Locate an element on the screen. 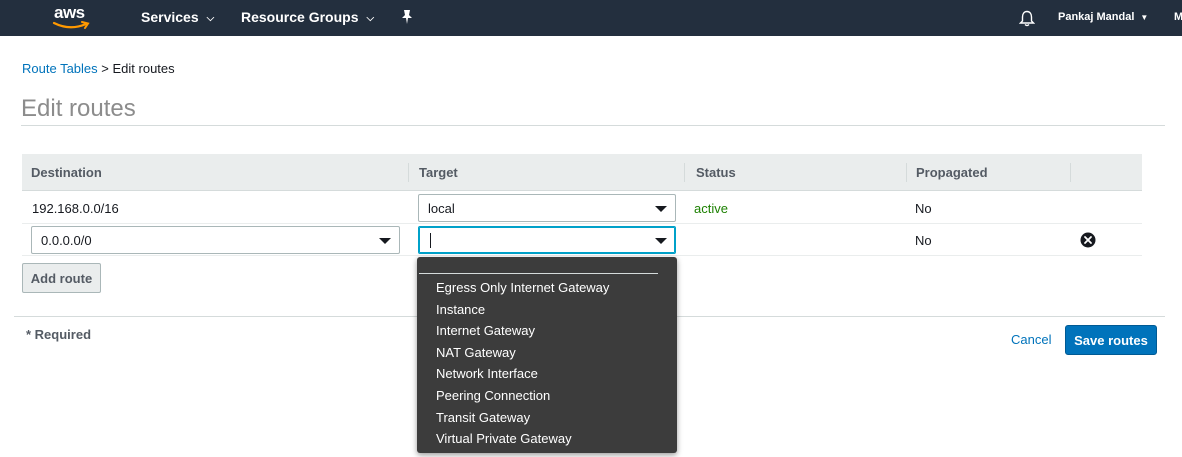 The image size is (1182, 457). pin-icon is located at coordinates (407, 17).